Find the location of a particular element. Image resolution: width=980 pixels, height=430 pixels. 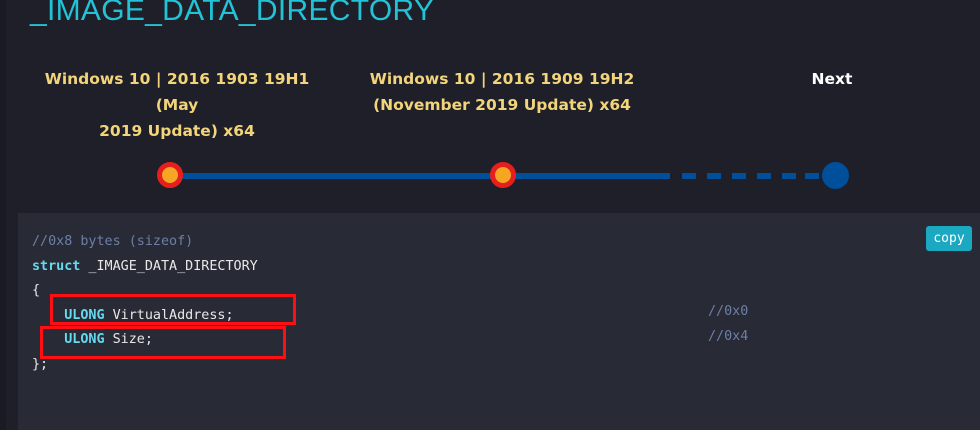

version-label-line1: Windows 10 | 2016 1903 19H1 (May is located at coordinates (177, 92).